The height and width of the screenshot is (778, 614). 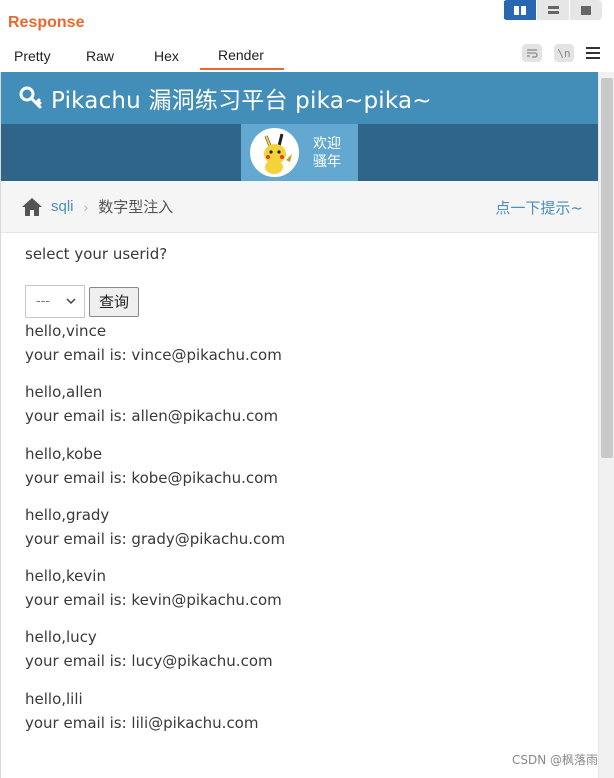 I want to click on userid-select: ---, so click(x=55, y=301).